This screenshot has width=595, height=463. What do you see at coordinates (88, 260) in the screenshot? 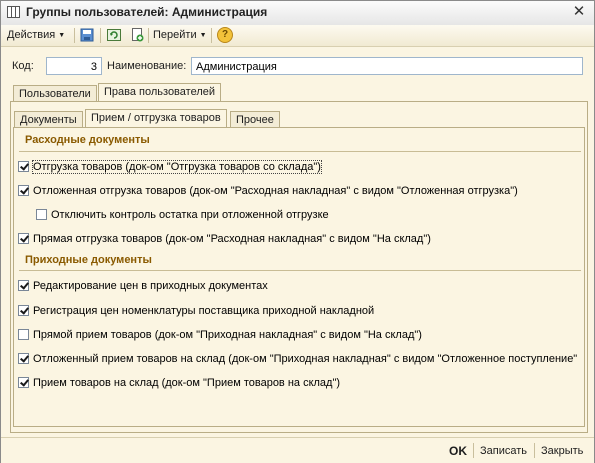
I see `income-section-title: Приходные документы` at bounding box center [88, 260].